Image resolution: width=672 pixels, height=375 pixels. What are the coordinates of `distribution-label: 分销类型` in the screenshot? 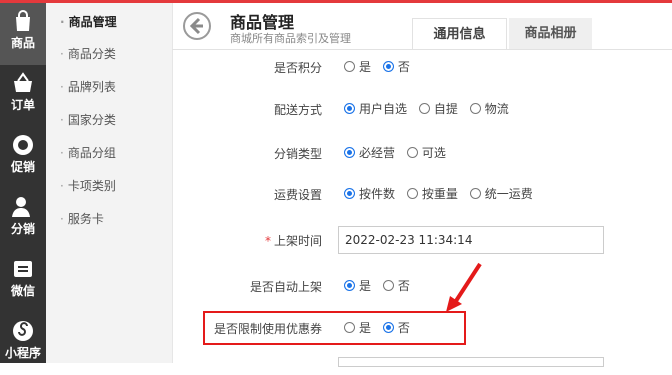 It's located at (297, 154).